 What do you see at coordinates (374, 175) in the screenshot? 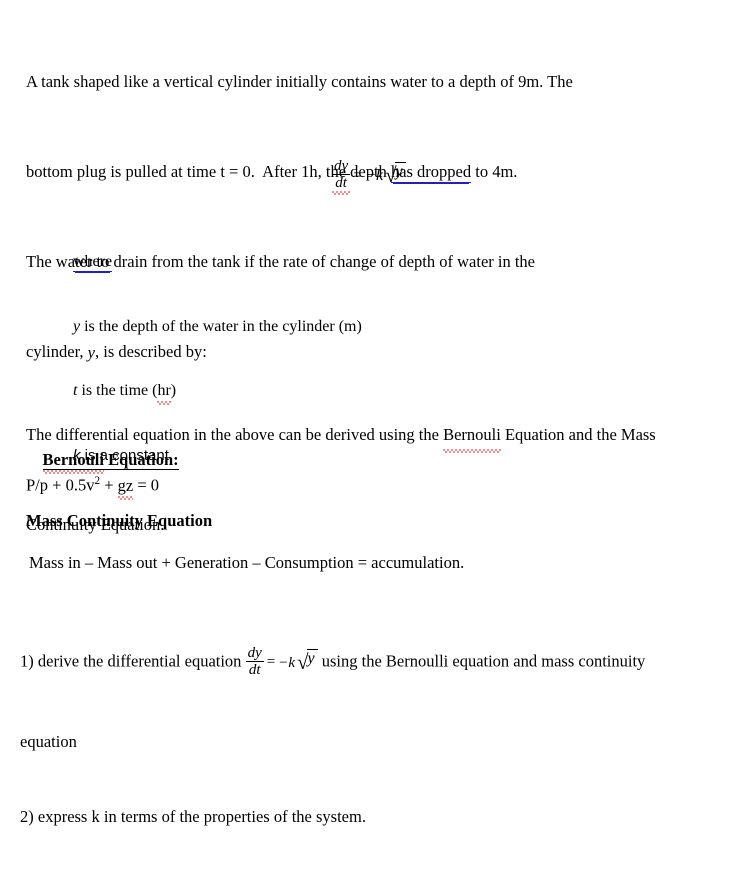
I see `minus-k-term: −k` at bounding box center [374, 175].